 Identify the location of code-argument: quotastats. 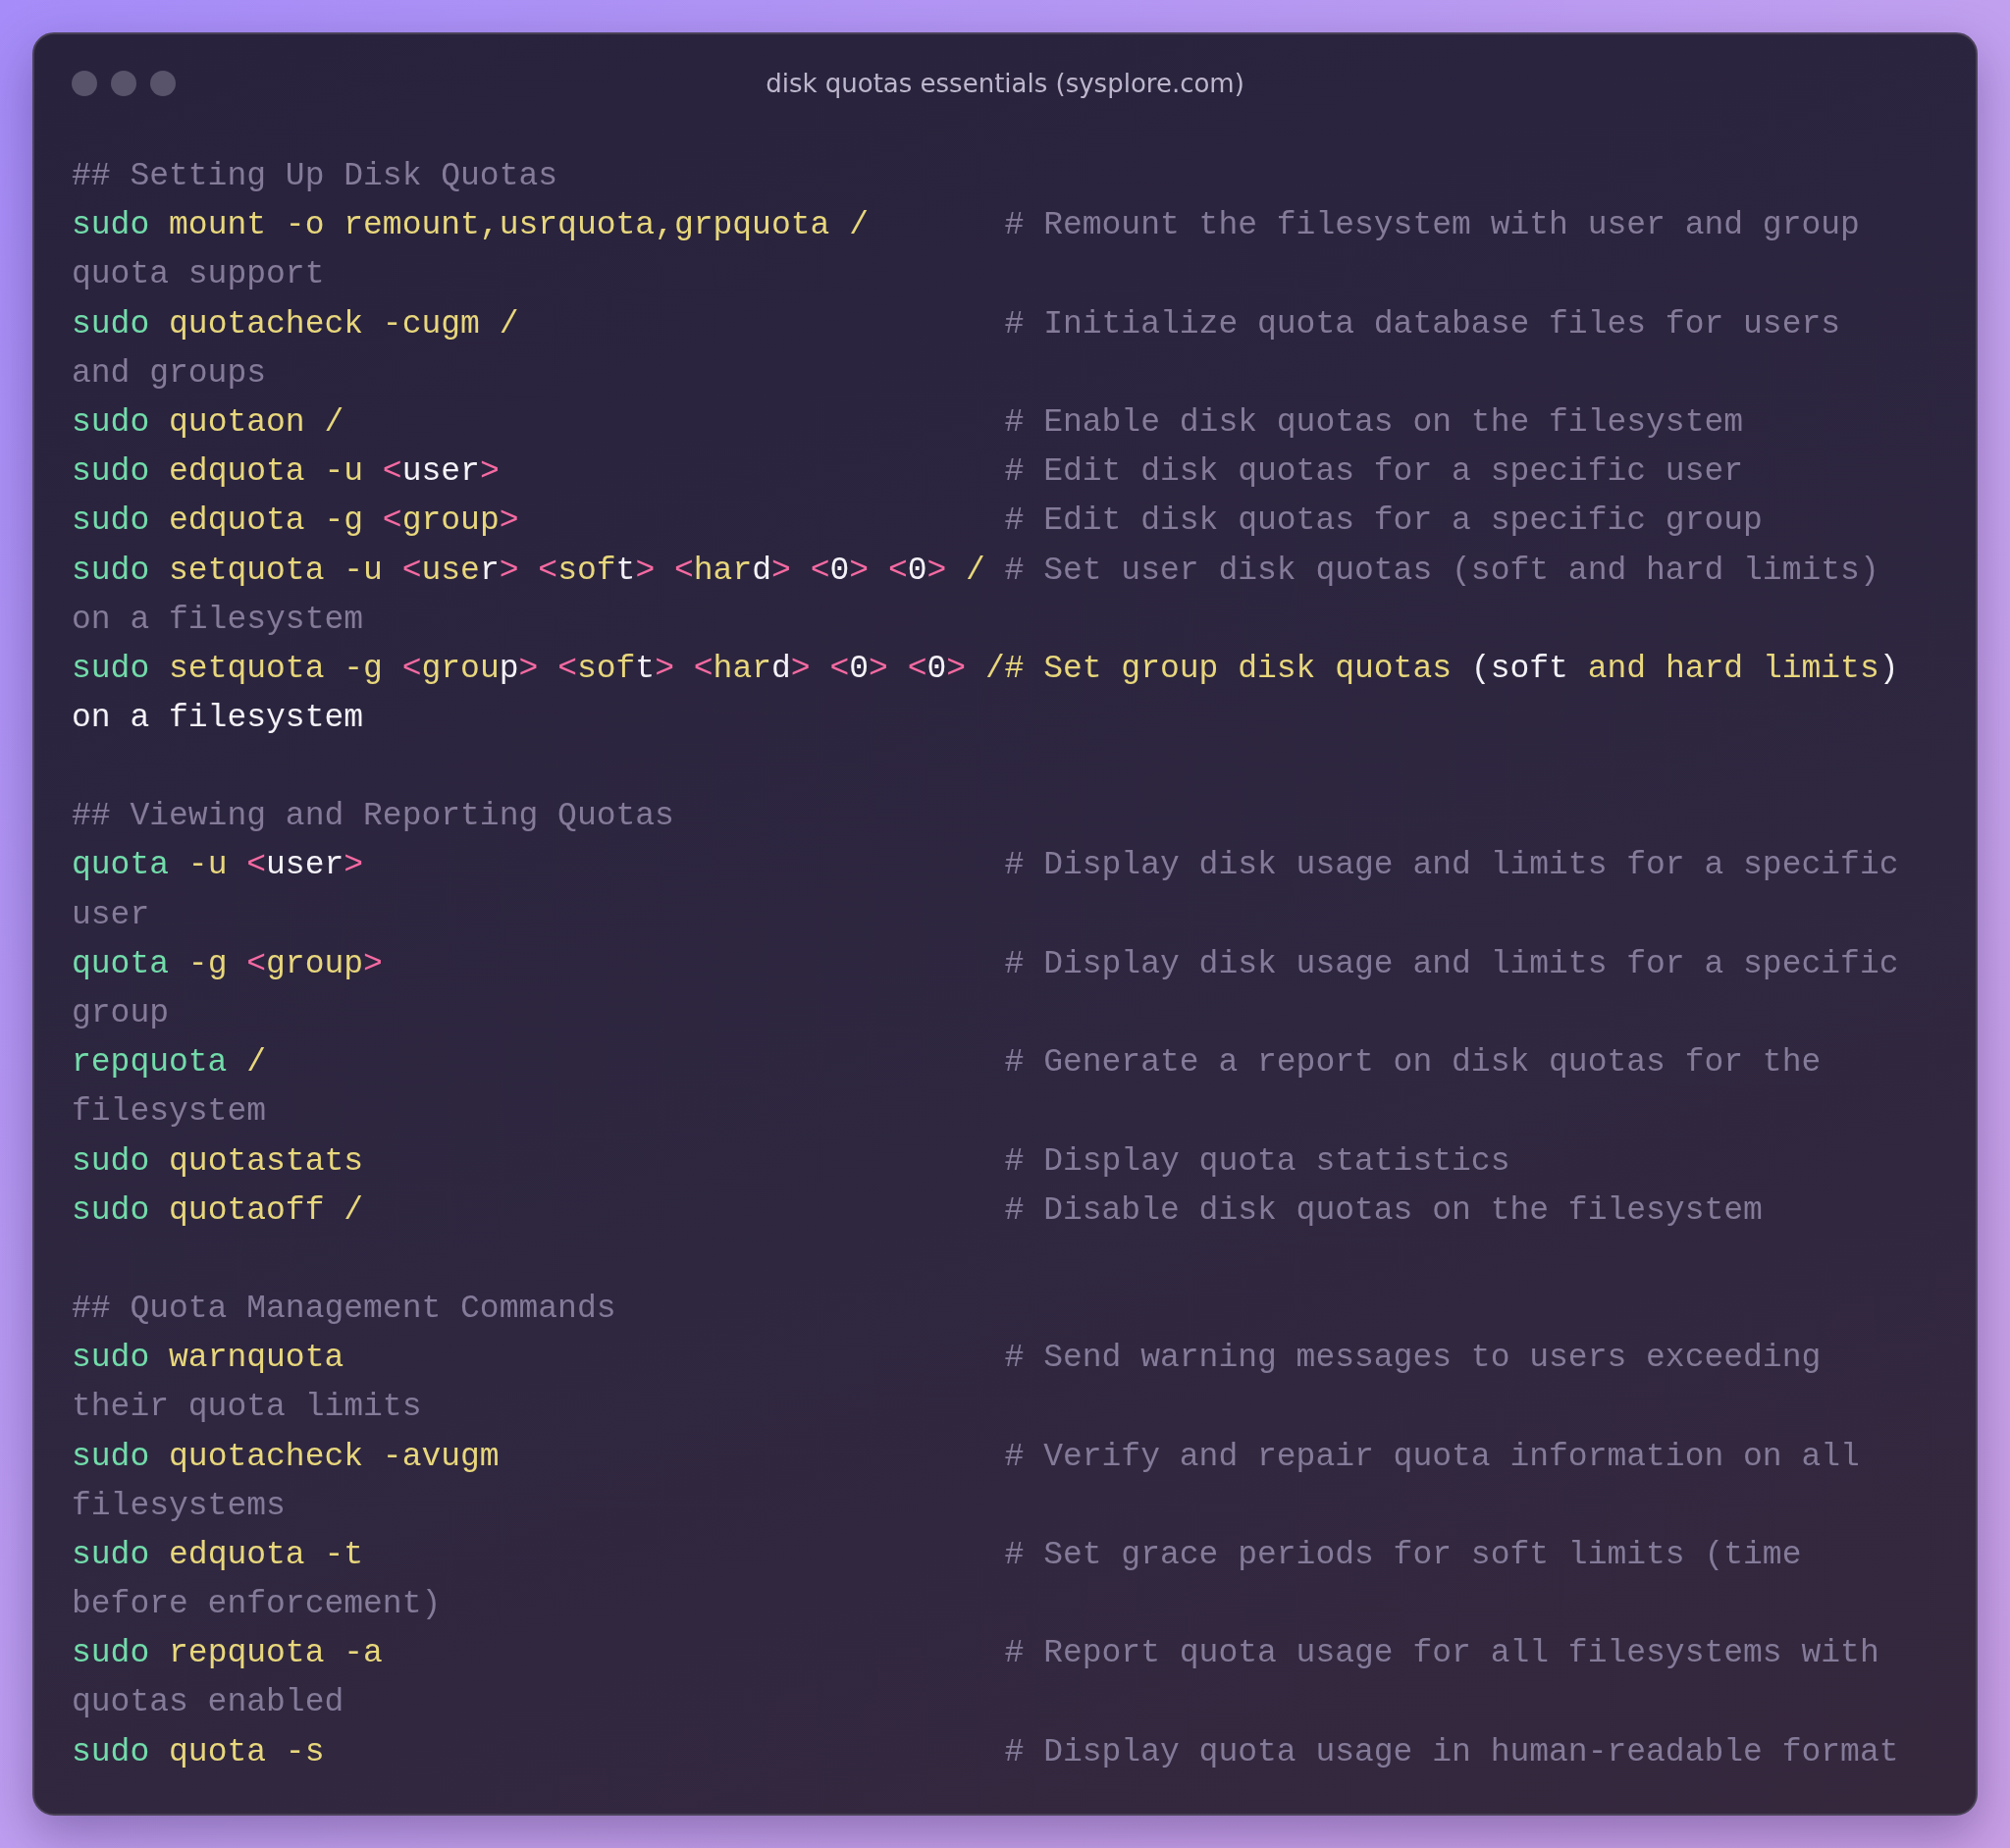
(266, 1161).